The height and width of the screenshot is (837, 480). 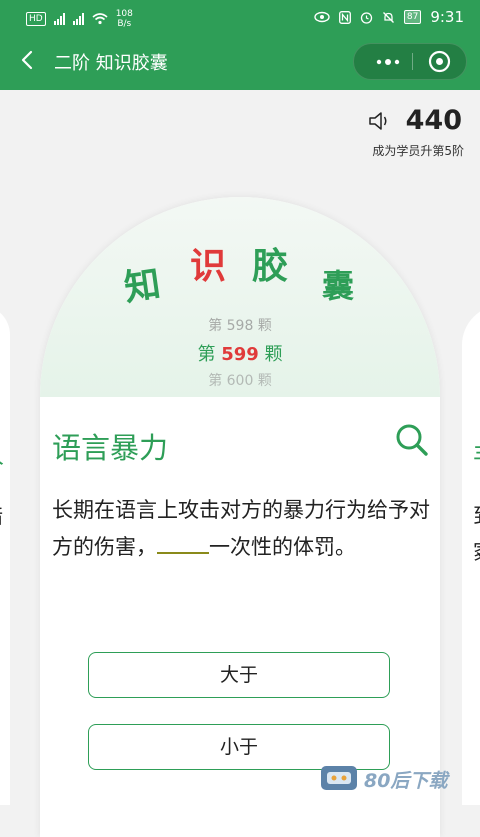 I want to click on more-dots-icon, so click(x=388, y=61).